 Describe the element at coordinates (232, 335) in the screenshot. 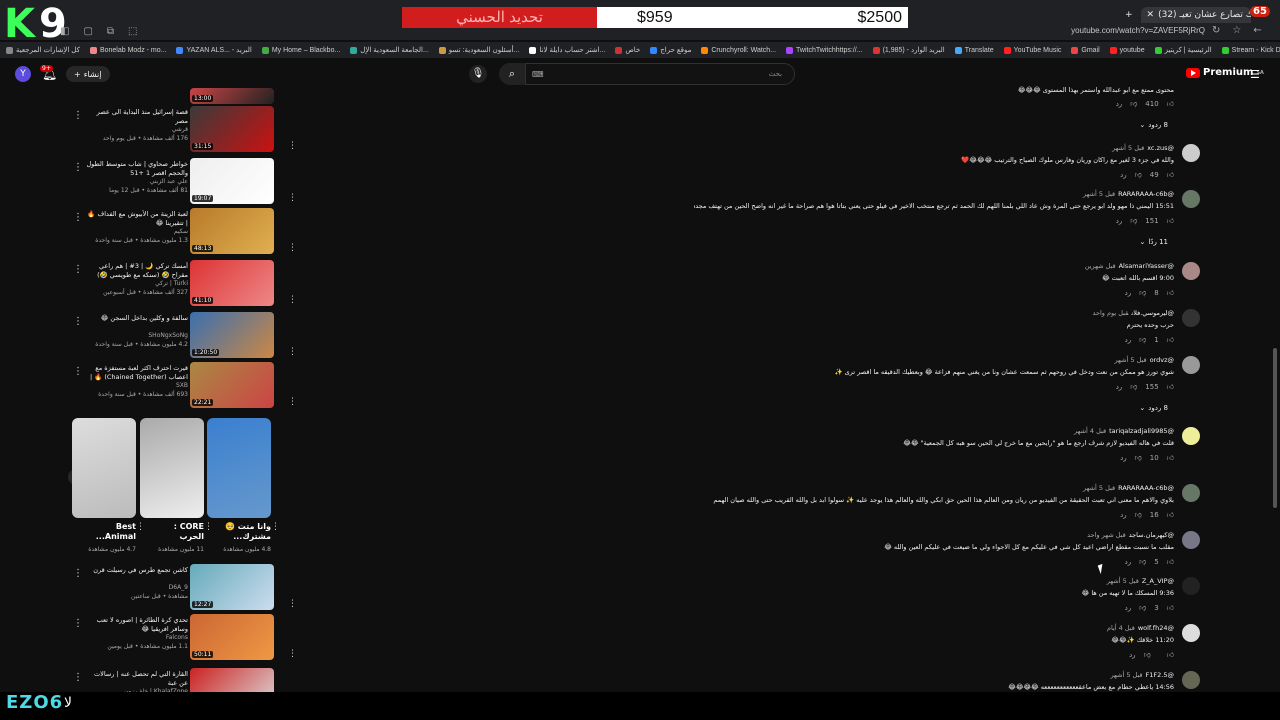

I see `video-thumbnail: 1:20:50` at that location.